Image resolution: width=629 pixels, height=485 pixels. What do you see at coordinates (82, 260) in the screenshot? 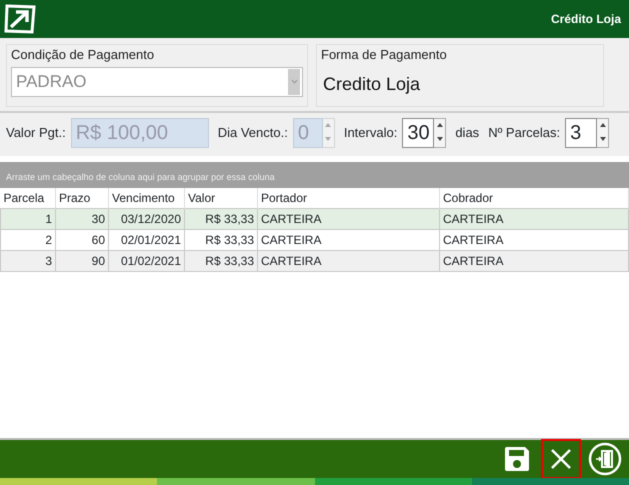
I see `table-cell: 90` at bounding box center [82, 260].